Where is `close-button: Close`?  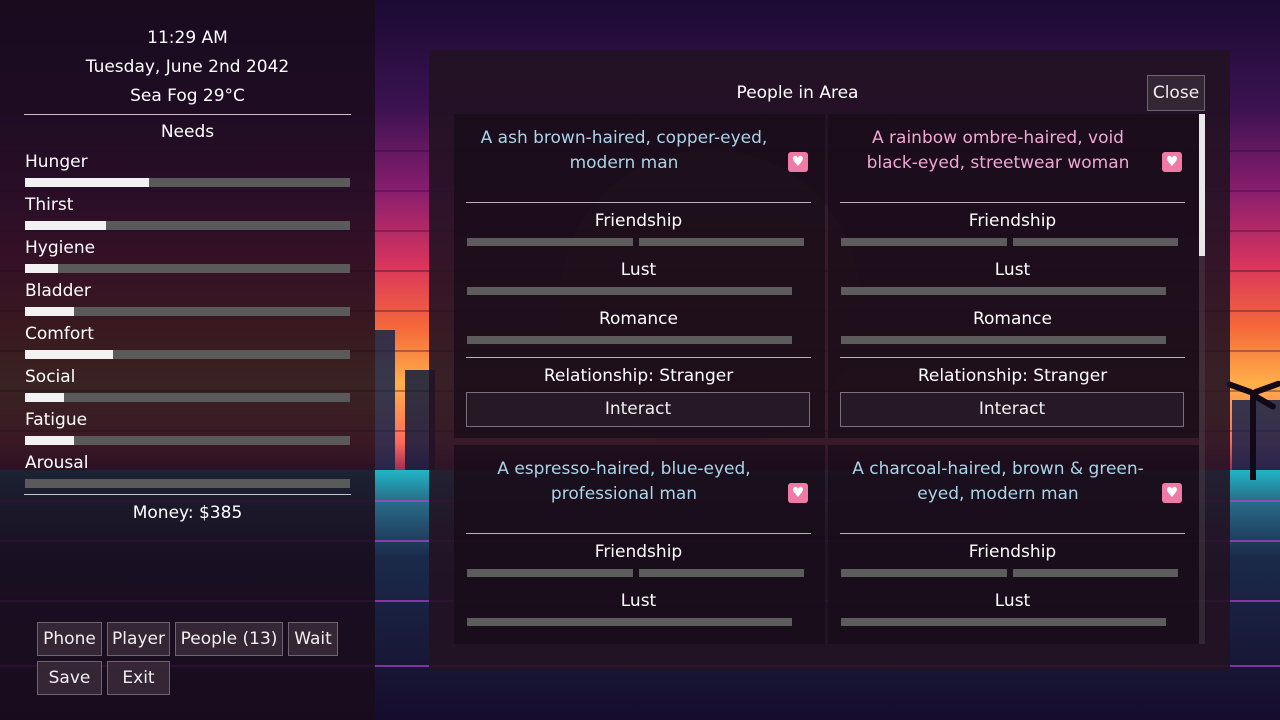
close-button: Close is located at coordinates (1176, 93).